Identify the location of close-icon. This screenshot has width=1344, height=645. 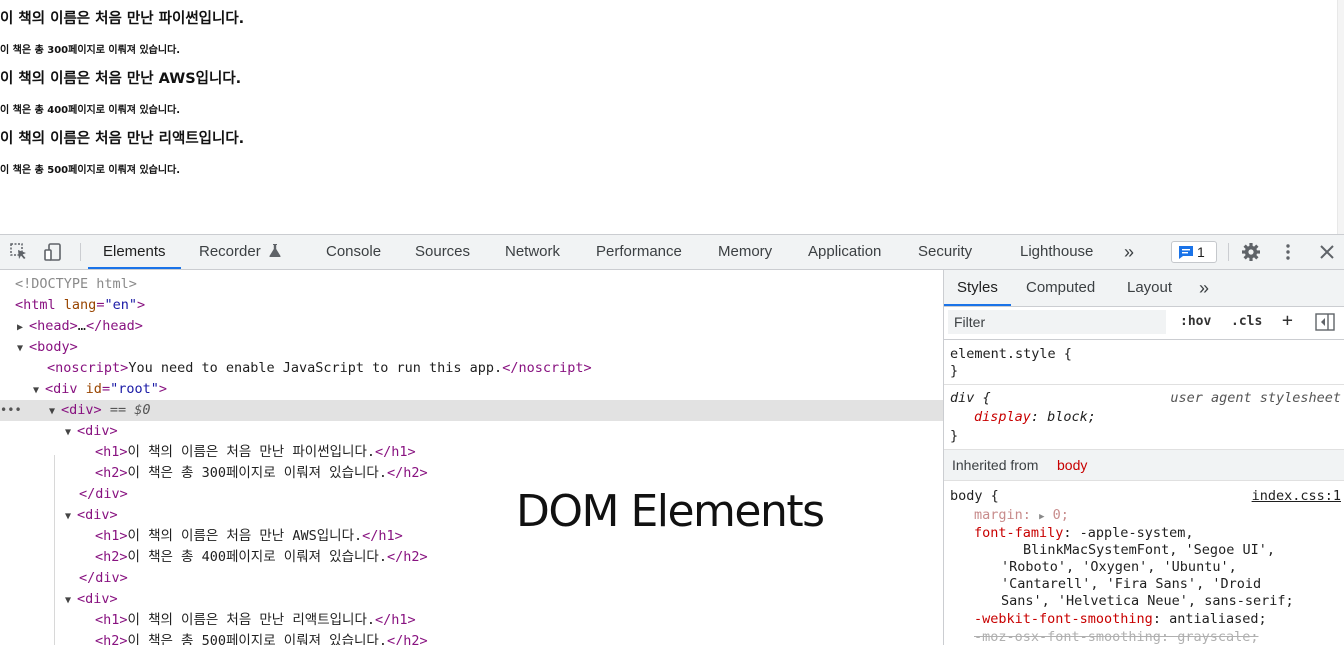
(1327, 252).